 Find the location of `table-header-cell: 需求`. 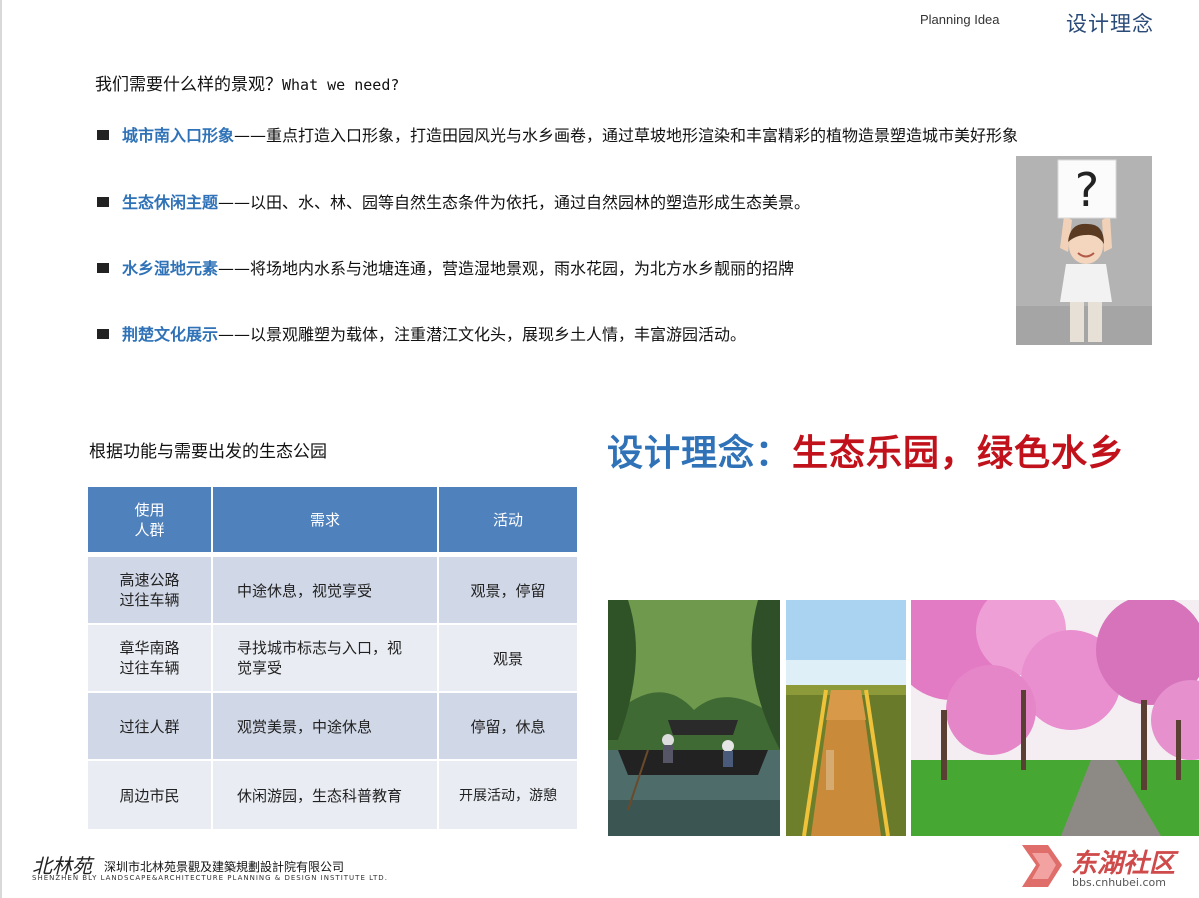

table-header-cell: 需求 is located at coordinates (325, 519).